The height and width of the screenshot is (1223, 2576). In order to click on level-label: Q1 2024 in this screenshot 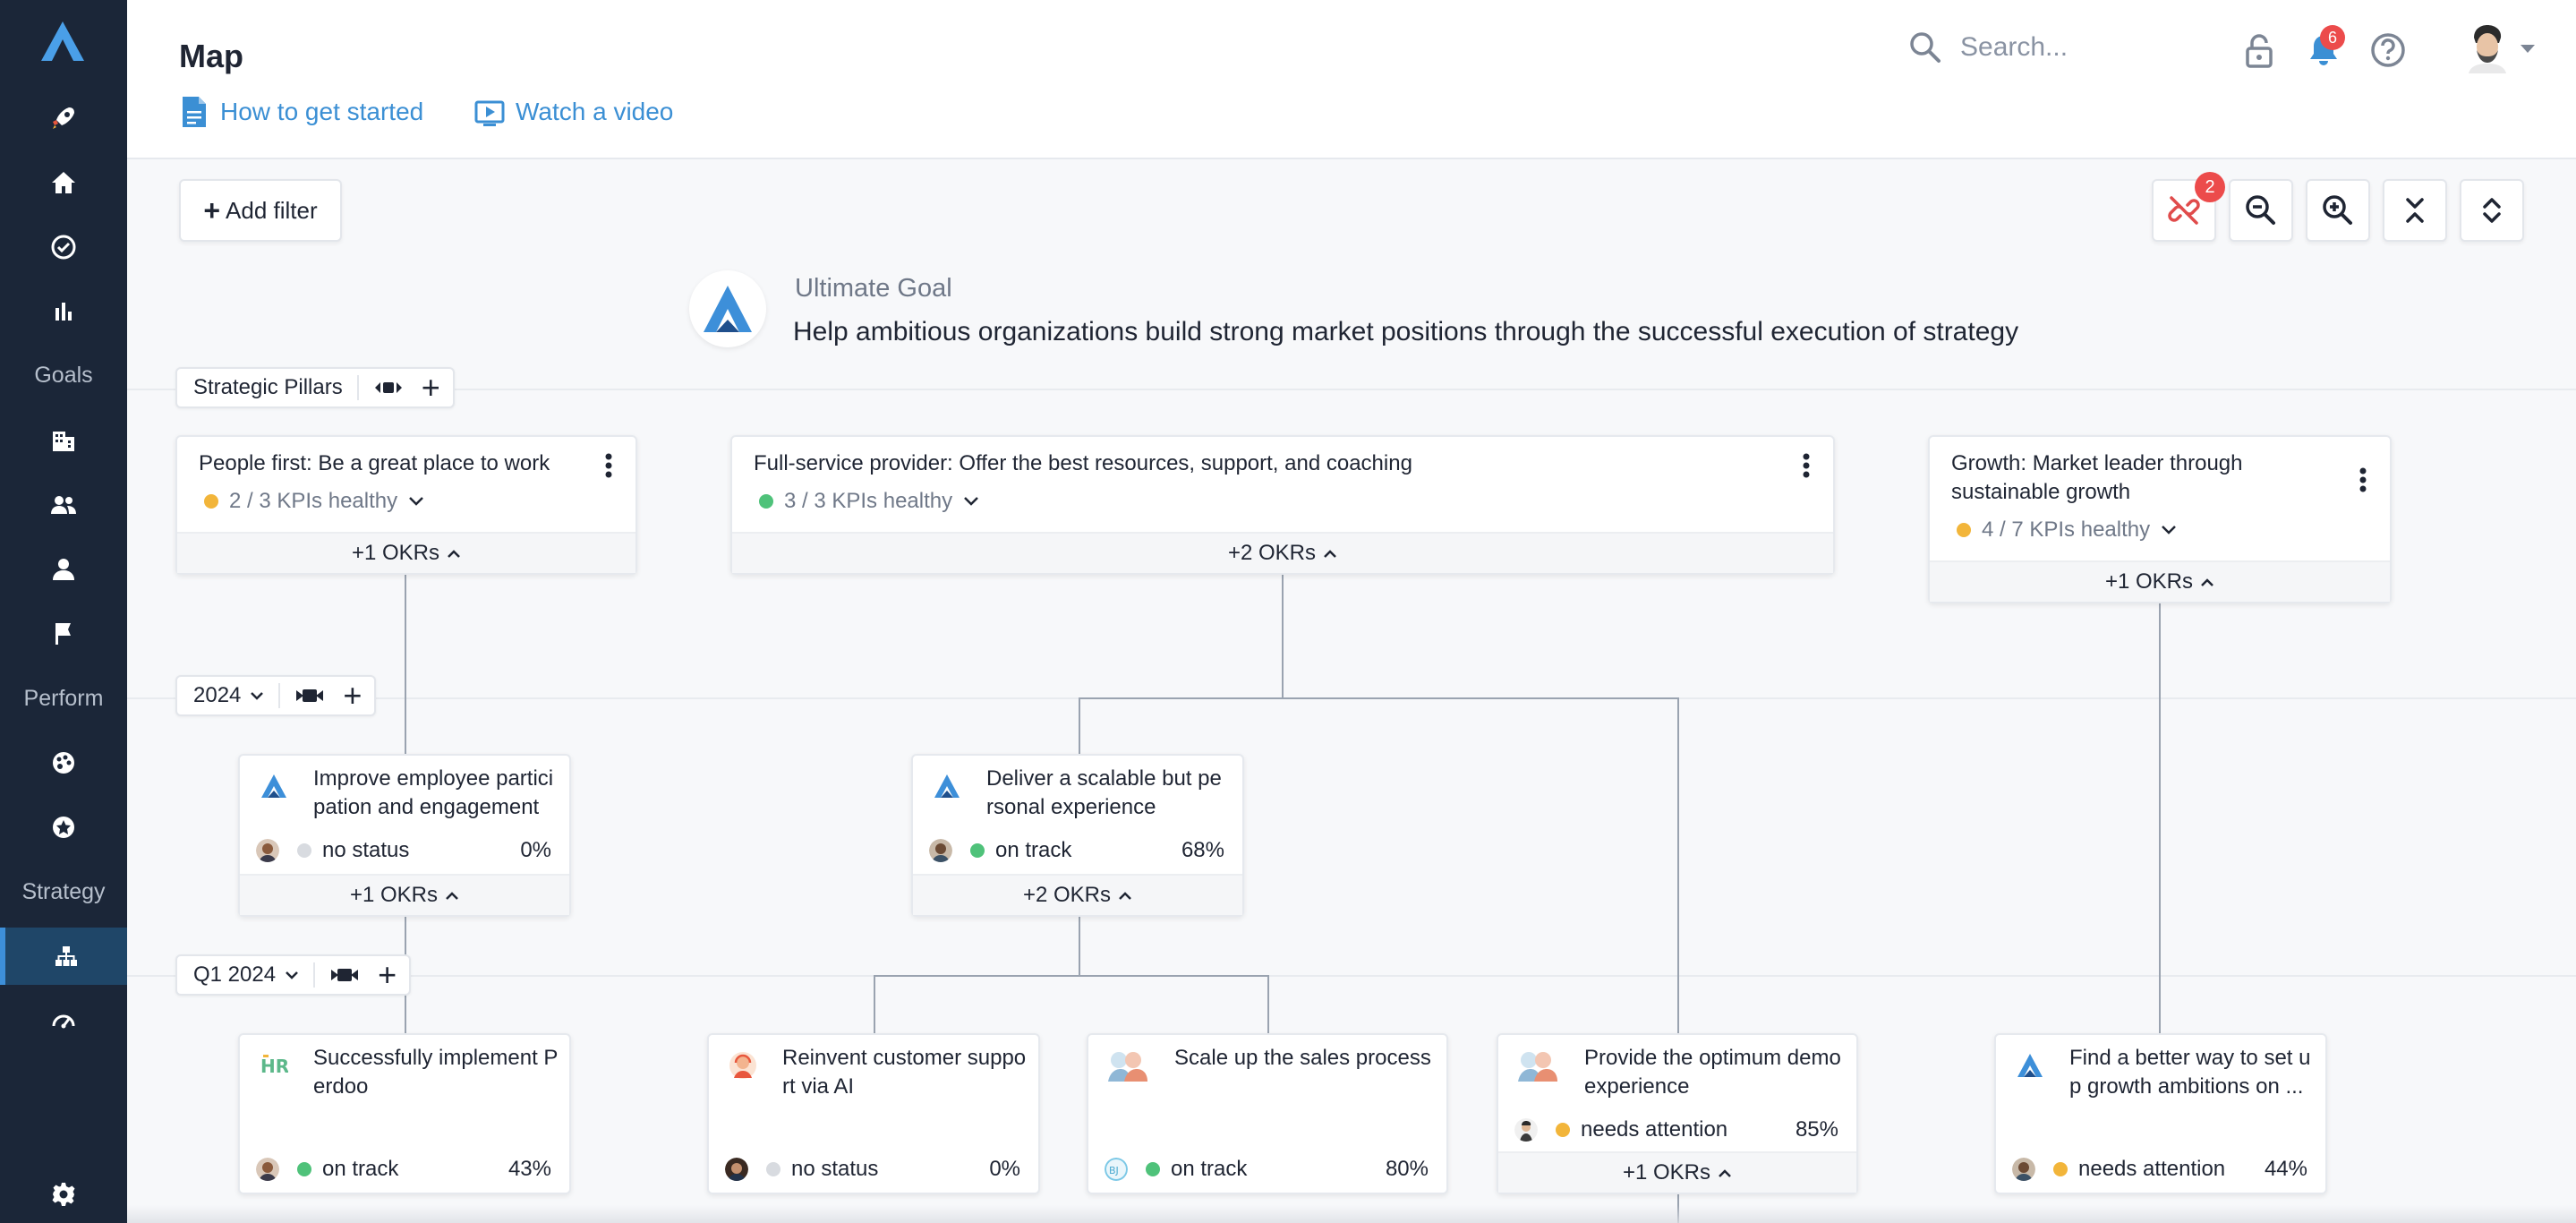, I will do `click(235, 974)`.